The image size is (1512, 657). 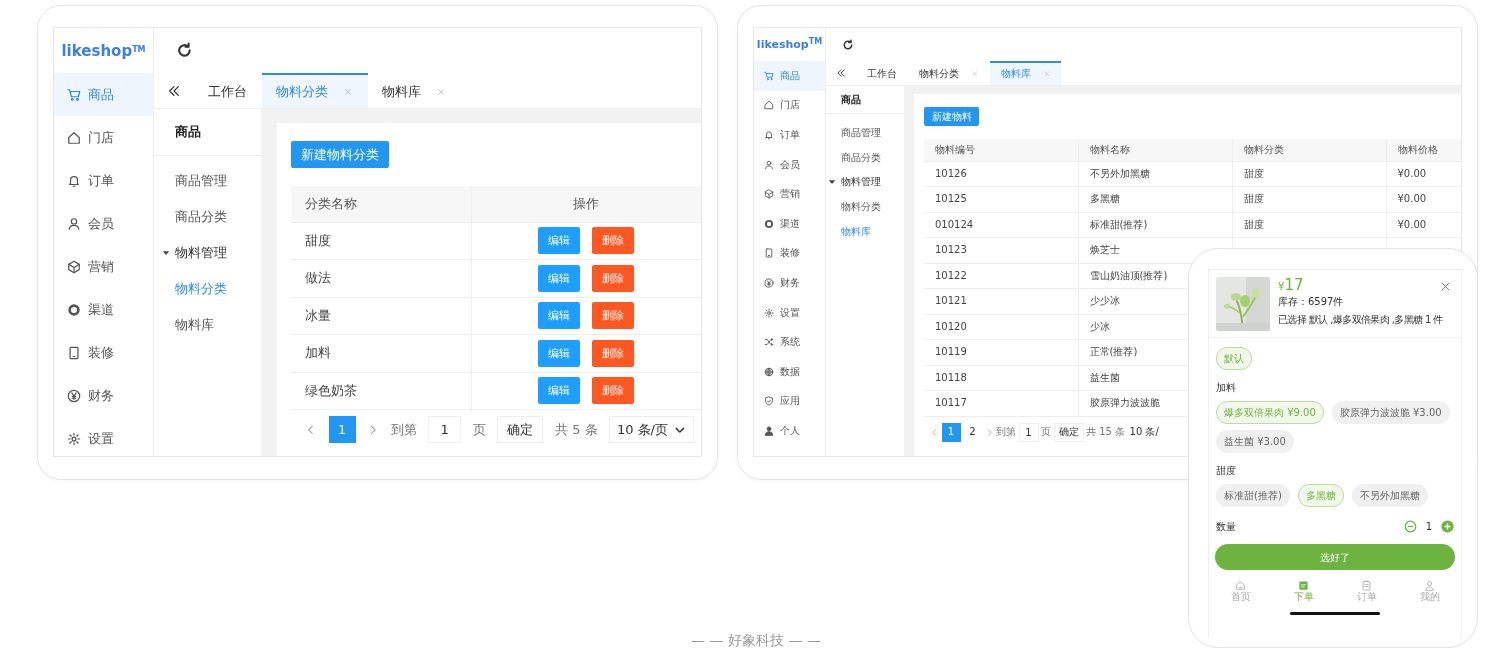 What do you see at coordinates (1255, 441) in the screenshot?
I see `option-chip: 益生菌 ¥3.00` at bounding box center [1255, 441].